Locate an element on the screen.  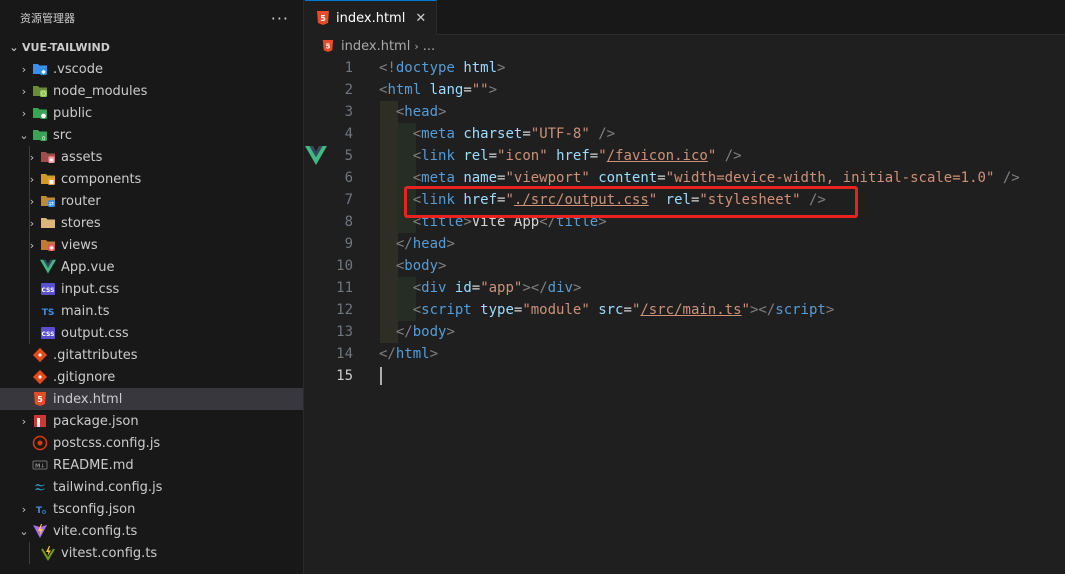
line-number: 7 is located at coordinates (348, 200).